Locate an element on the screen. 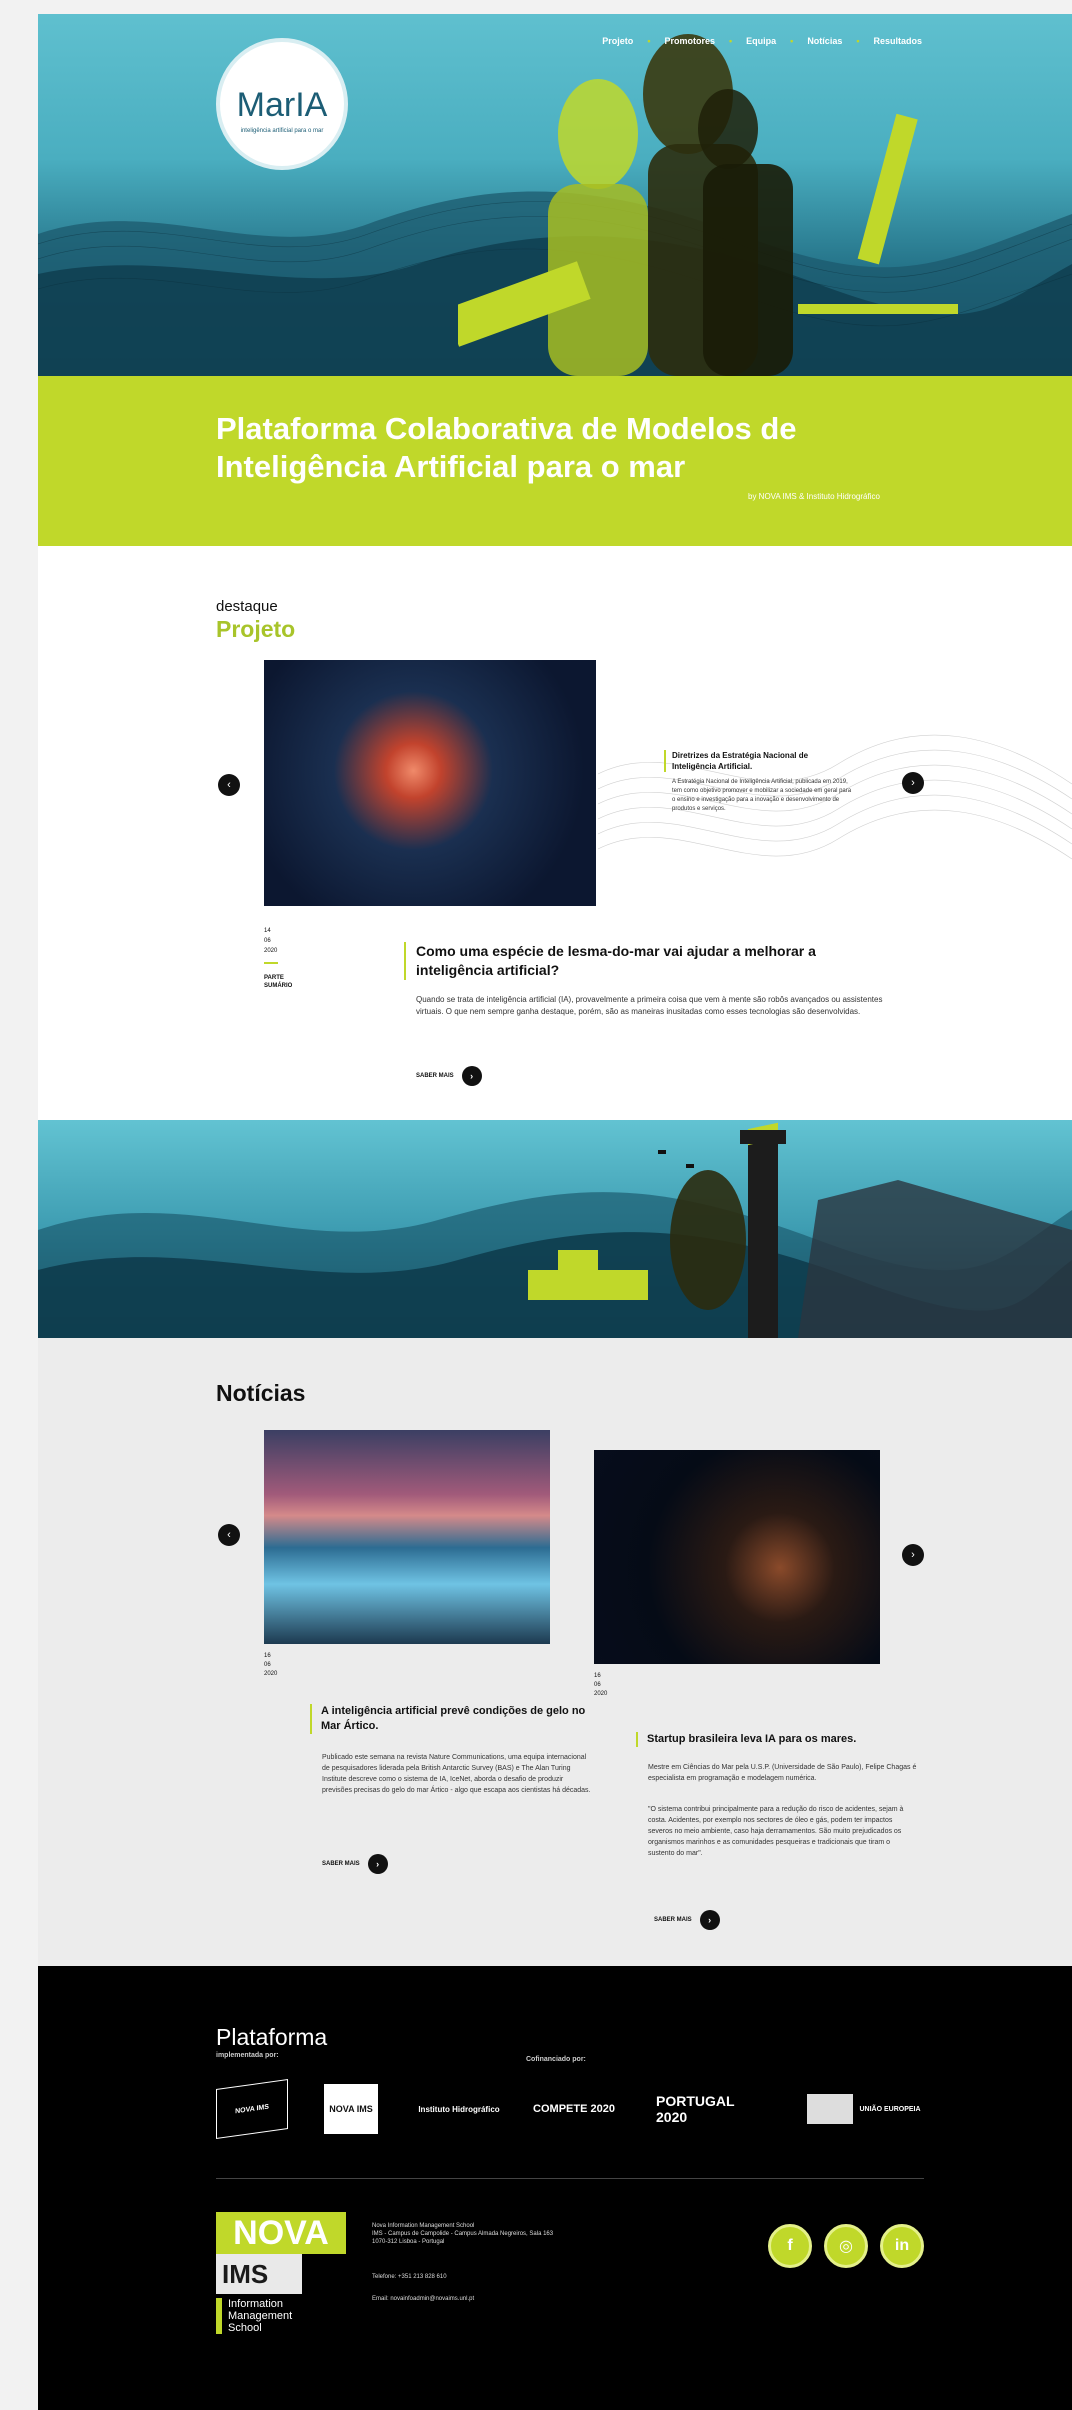 The width and height of the screenshot is (1072, 2410). partner-logo-compete: COMPETE 2020 is located at coordinates (574, 2109).